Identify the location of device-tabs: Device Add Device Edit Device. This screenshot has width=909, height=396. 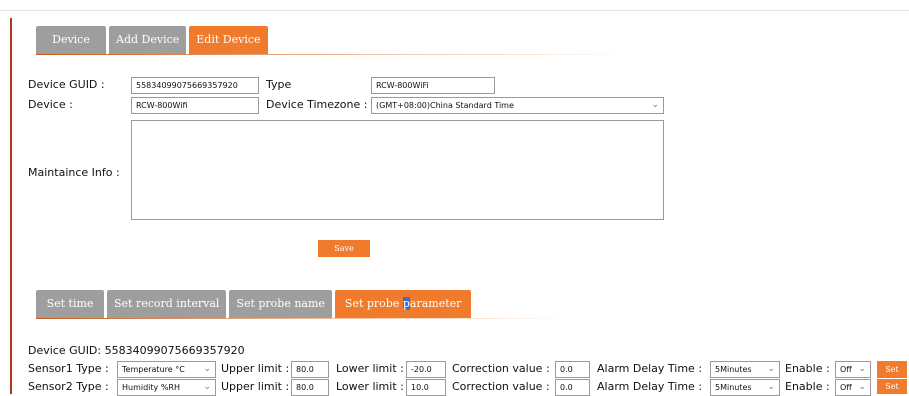
(152, 40).